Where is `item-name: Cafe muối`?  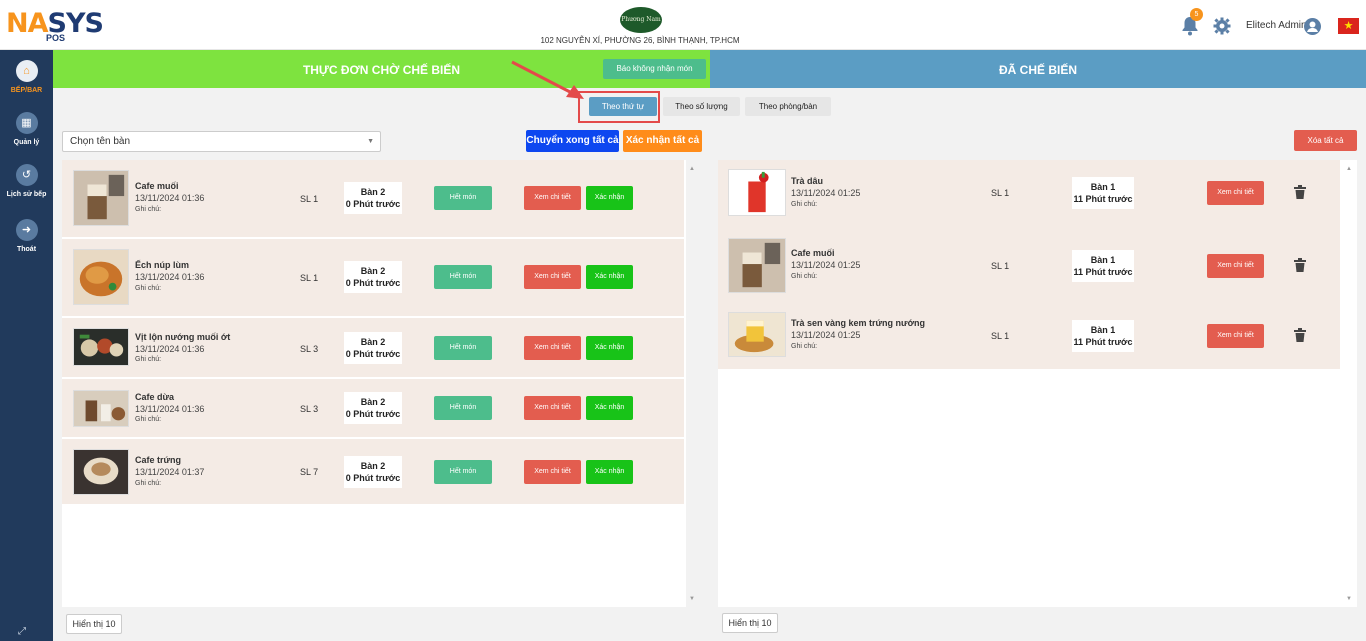 item-name: Cafe muối is located at coordinates (157, 186).